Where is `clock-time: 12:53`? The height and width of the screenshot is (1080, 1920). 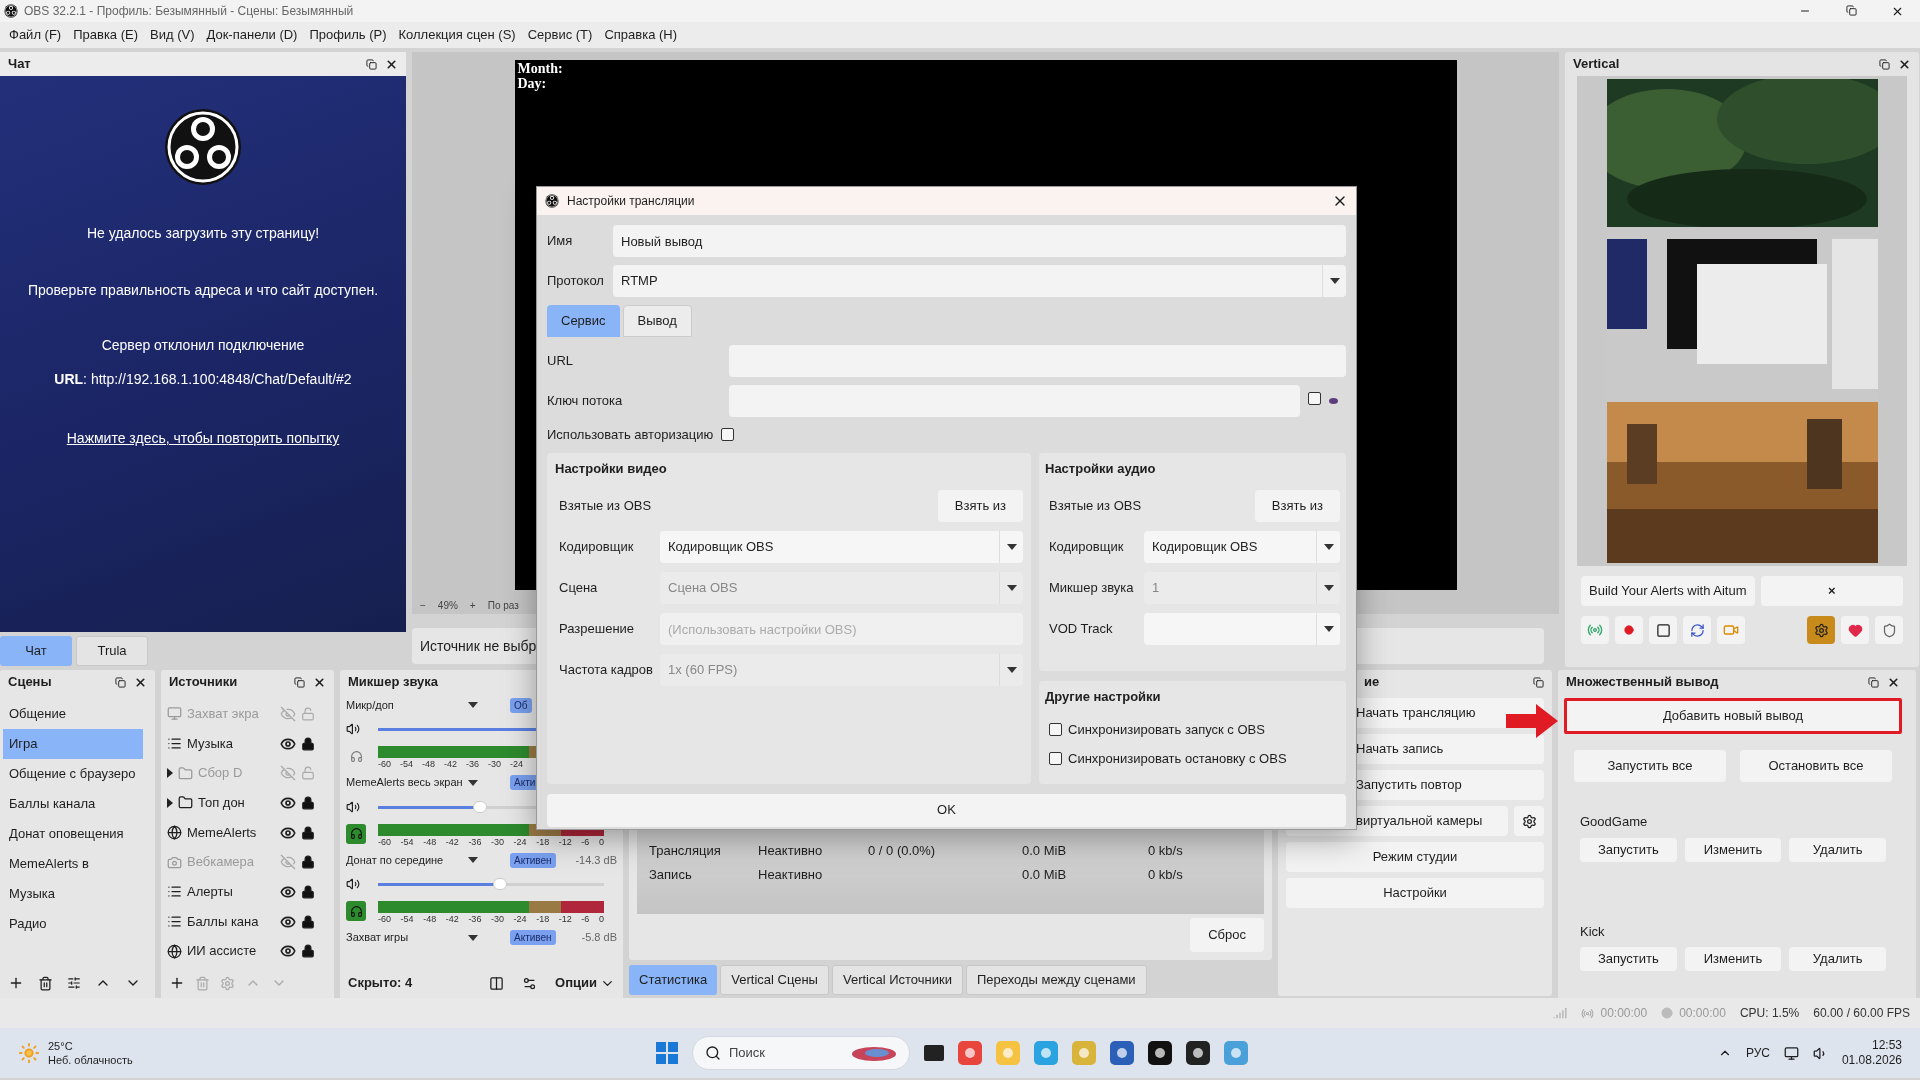
clock-time: 12:53 is located at coordinates (1886, 1045).